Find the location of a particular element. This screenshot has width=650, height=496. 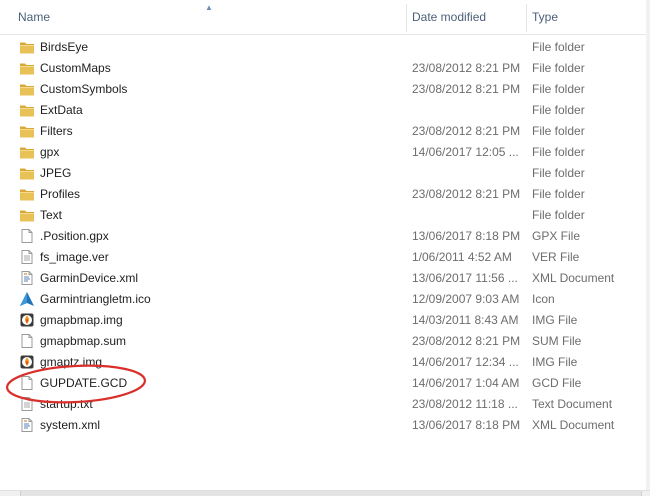

file-name: Profiles is located at coordinates (60, 194).